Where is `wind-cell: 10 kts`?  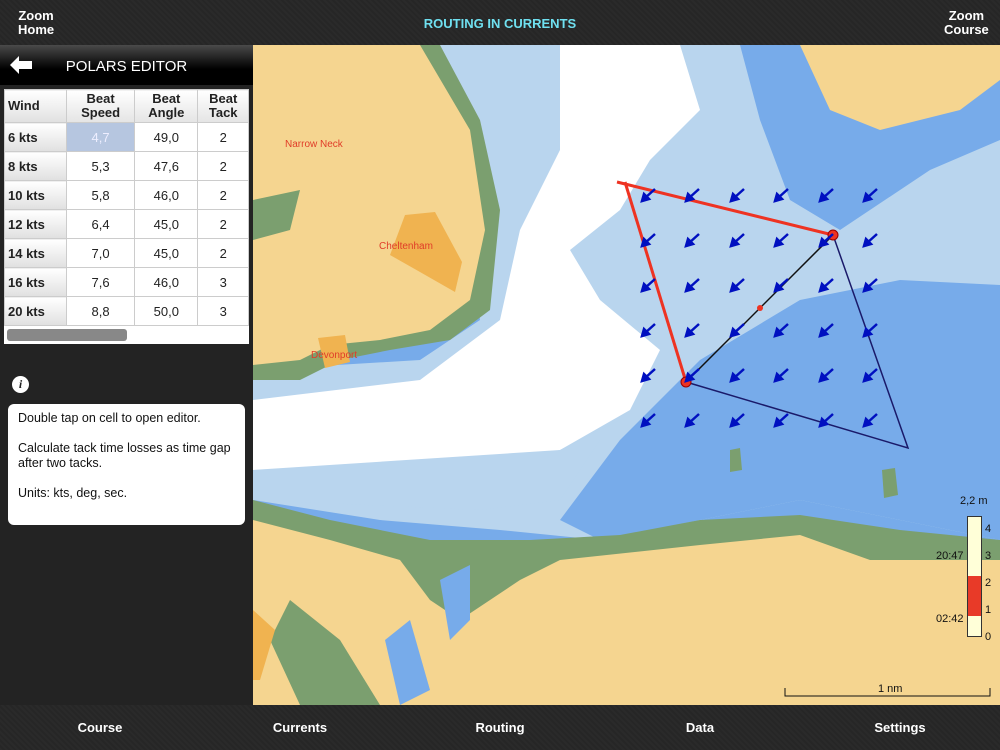
wind-cell: 10 kts is located at coordinates (35, 195).